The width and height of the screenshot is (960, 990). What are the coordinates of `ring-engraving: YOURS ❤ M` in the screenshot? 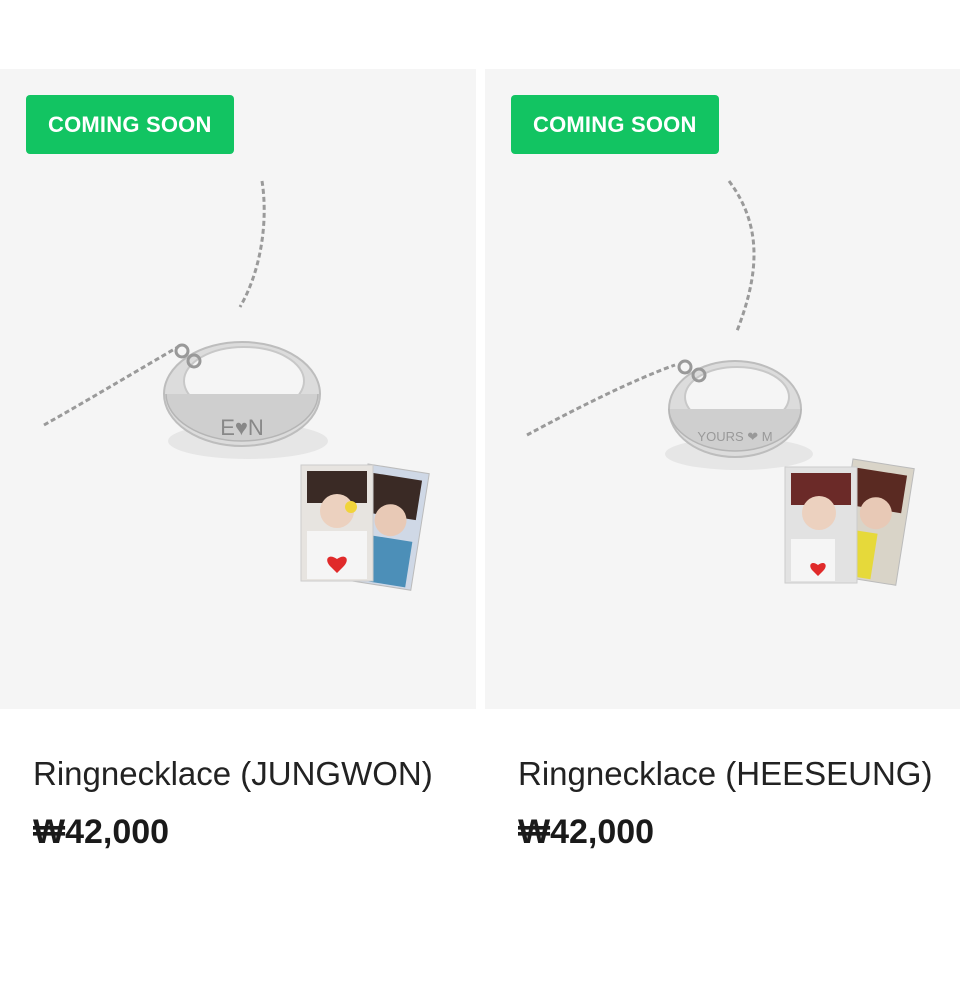 It's located at (734, 436).